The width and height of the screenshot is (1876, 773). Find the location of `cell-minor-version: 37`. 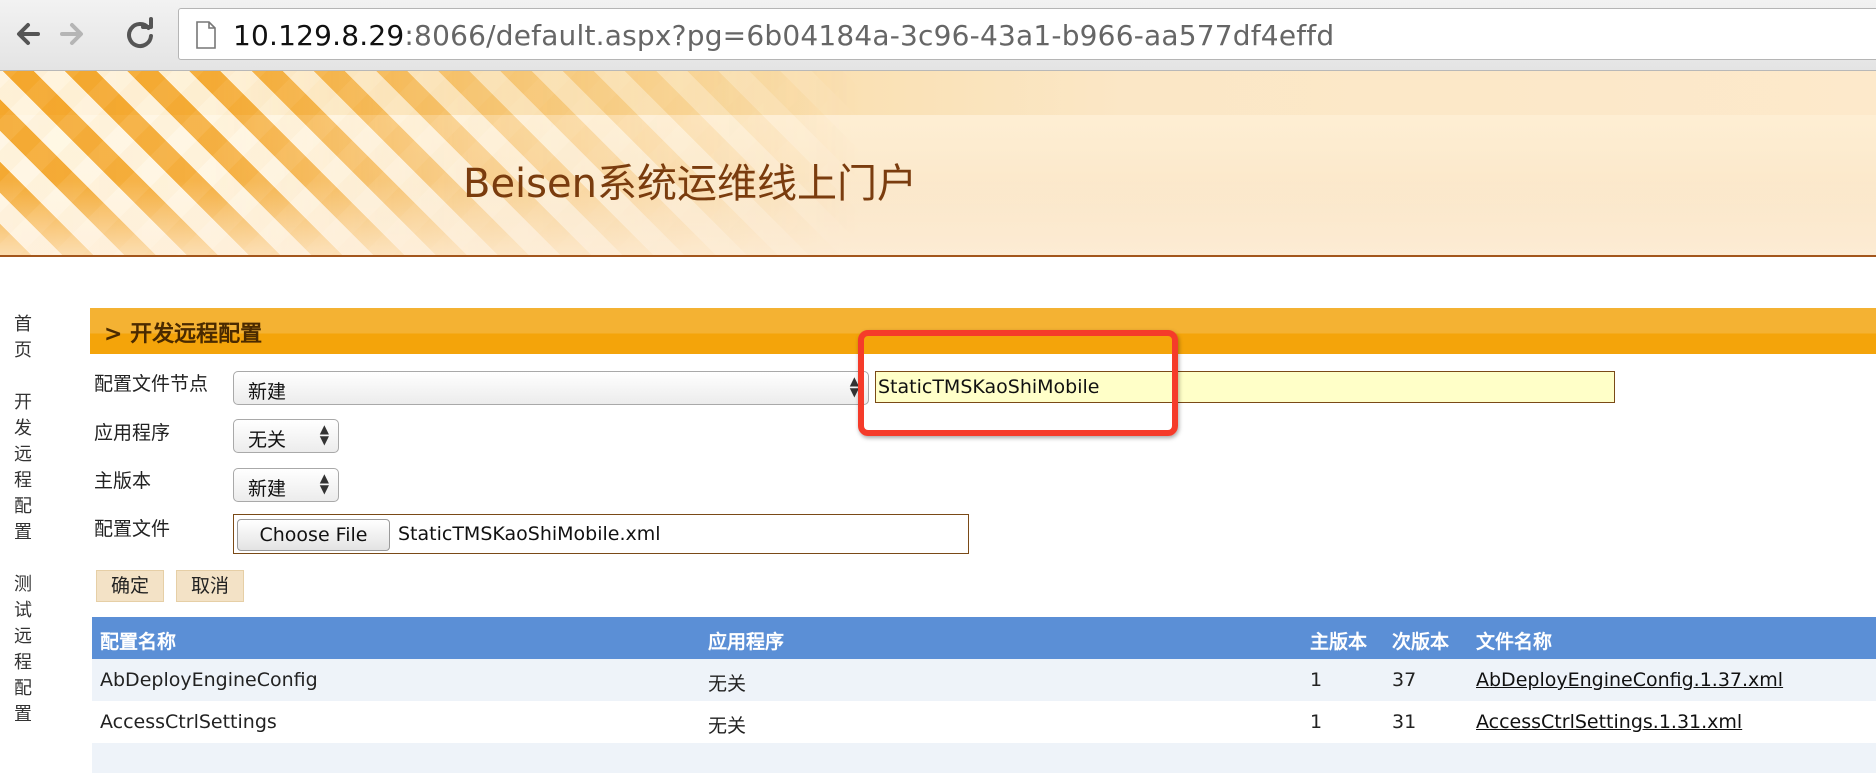

cell-minor-version: 37 is located at coordinates (1404, 680).